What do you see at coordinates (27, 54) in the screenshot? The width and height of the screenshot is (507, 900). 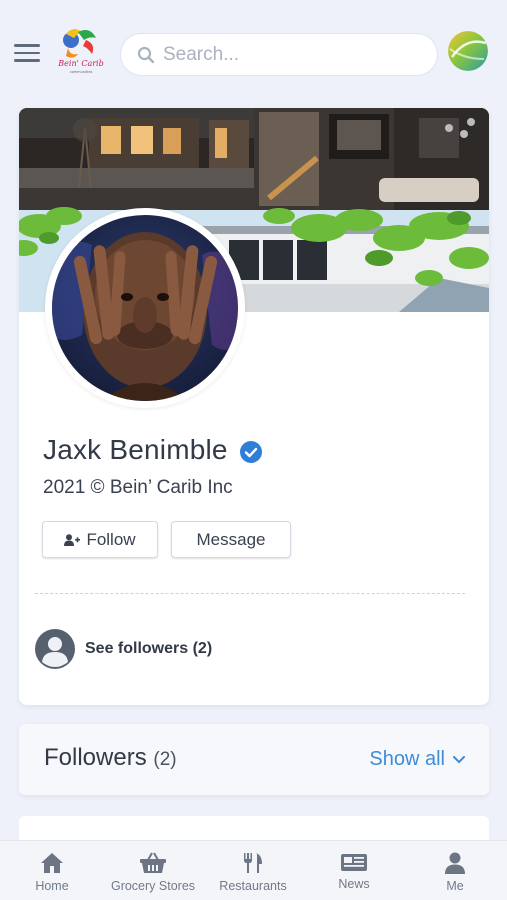 I see `hamburger-menu-icon` at bounding box center [27, 54].